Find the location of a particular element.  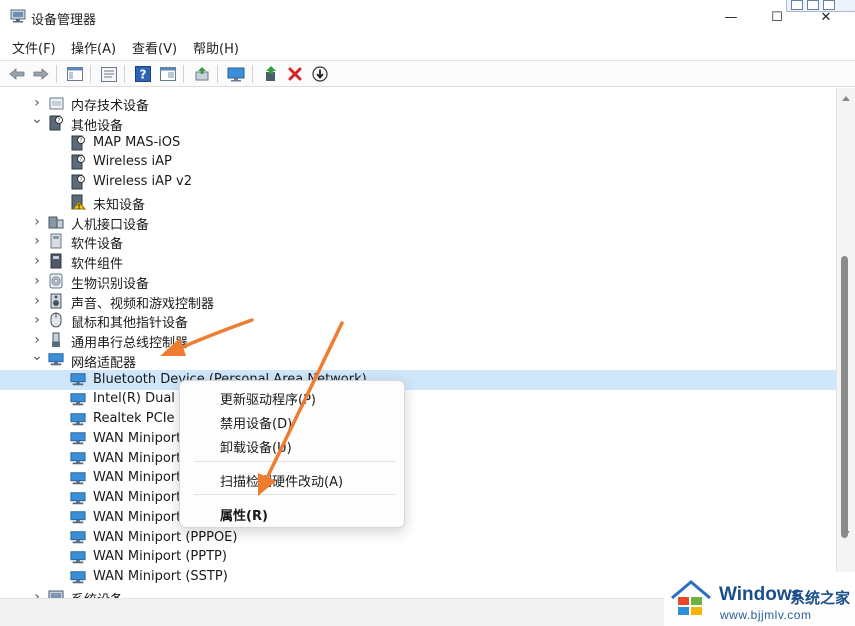

scroll-thumb is located at coordinates (844, 397).